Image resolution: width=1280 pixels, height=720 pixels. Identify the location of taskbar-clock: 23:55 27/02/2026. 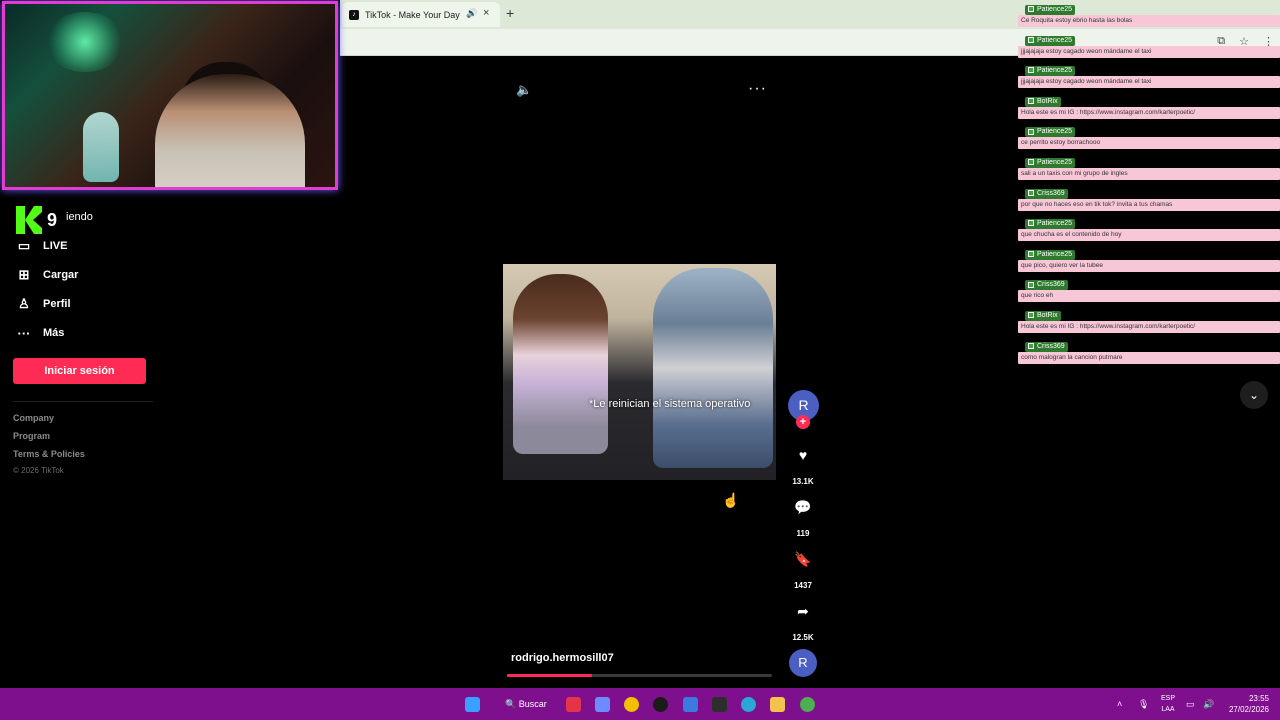
(1247, 704).